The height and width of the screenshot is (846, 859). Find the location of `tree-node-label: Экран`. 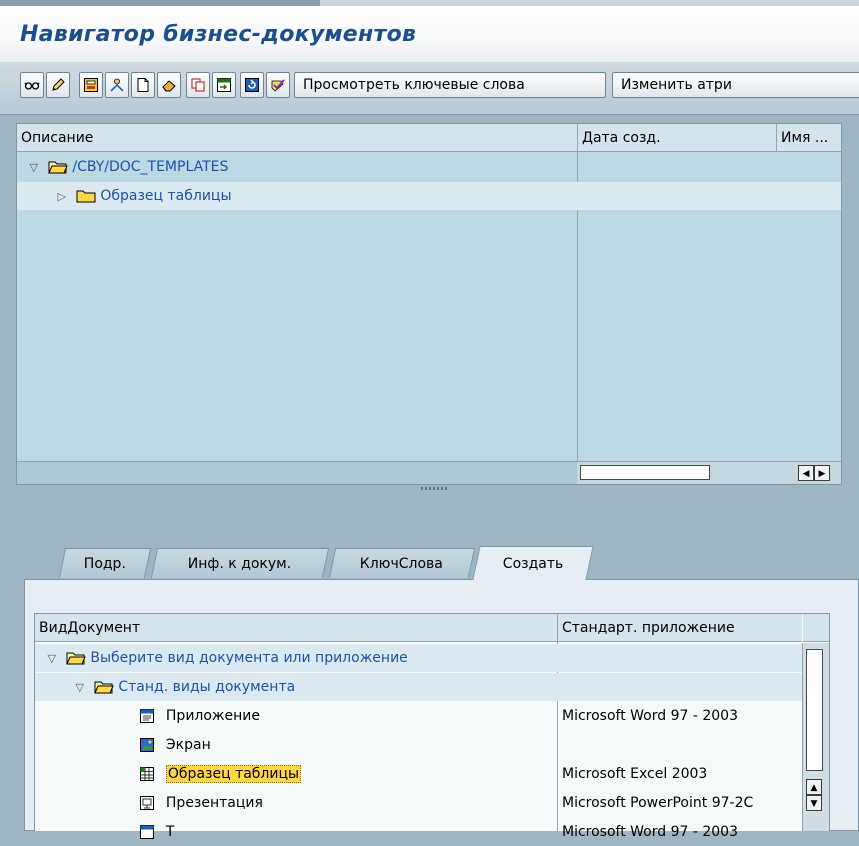

tree-node-label: Экран is located at coordinates (188, 745).